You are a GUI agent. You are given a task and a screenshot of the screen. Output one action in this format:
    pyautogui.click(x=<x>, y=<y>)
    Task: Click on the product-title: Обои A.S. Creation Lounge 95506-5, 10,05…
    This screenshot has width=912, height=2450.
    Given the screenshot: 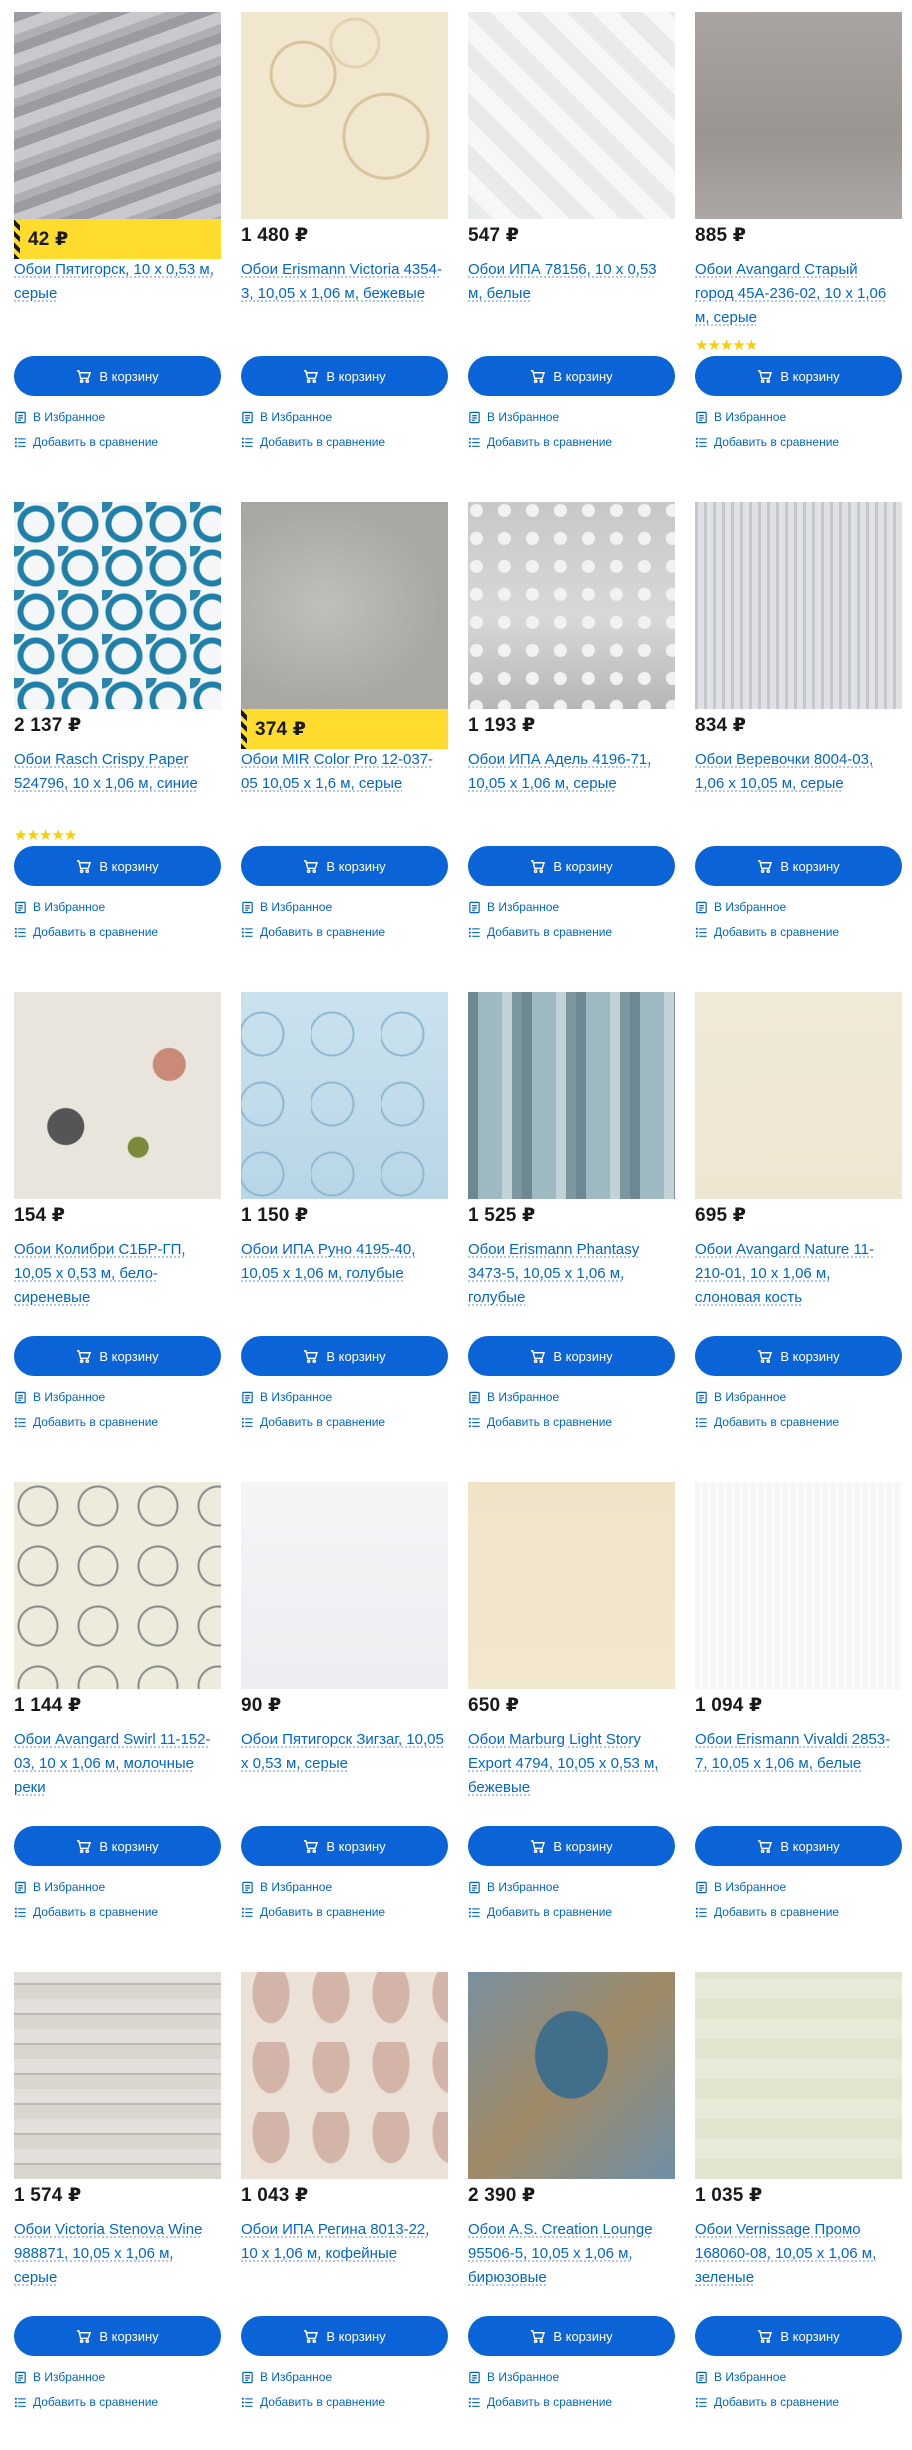 What is the action you would take?
    pyautogui.click(x=560, y=2253)
    